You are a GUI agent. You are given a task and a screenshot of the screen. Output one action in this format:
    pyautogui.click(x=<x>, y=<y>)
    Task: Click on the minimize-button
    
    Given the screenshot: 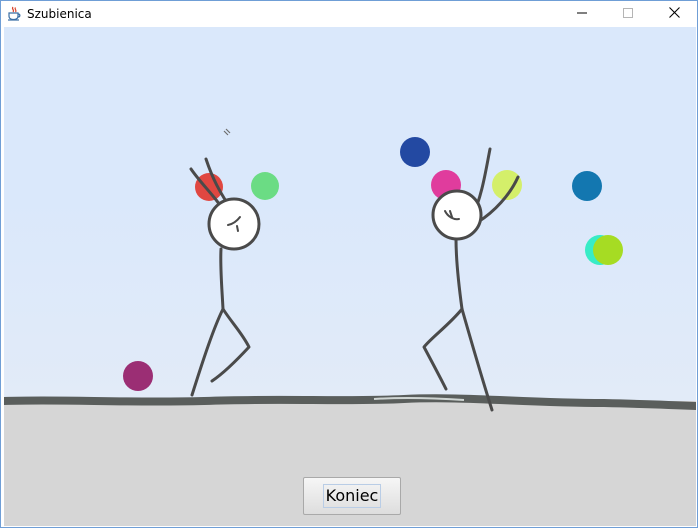 What is the action you would take?
    pyautogui.click(x=582, y=14)
    